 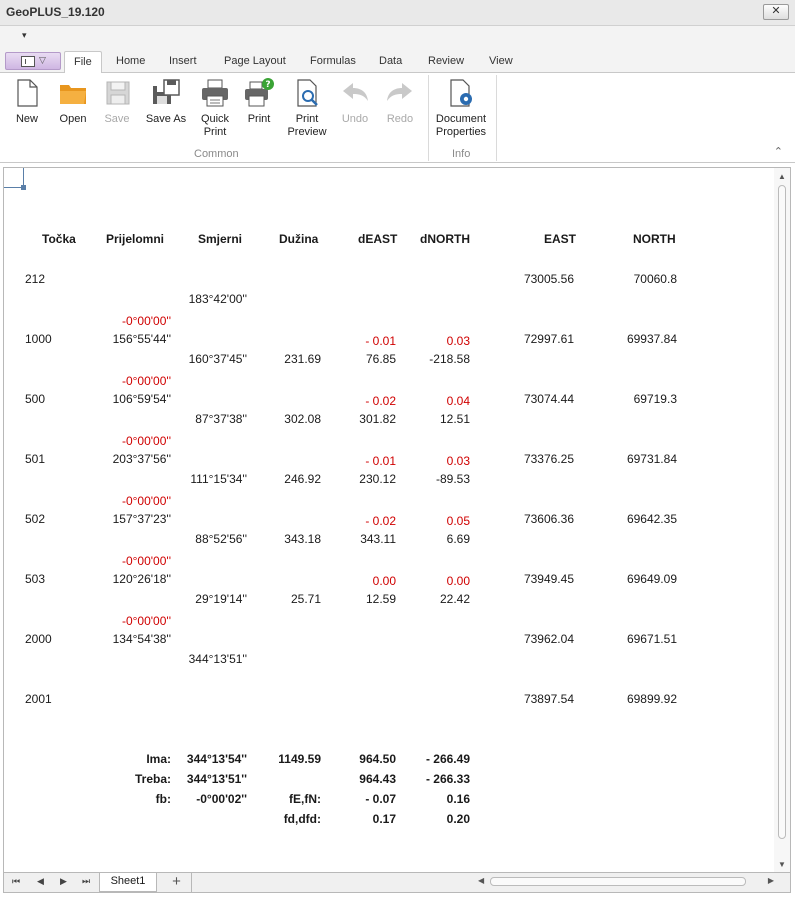 I want to click on new-button: New, so click(x=27, y=101).